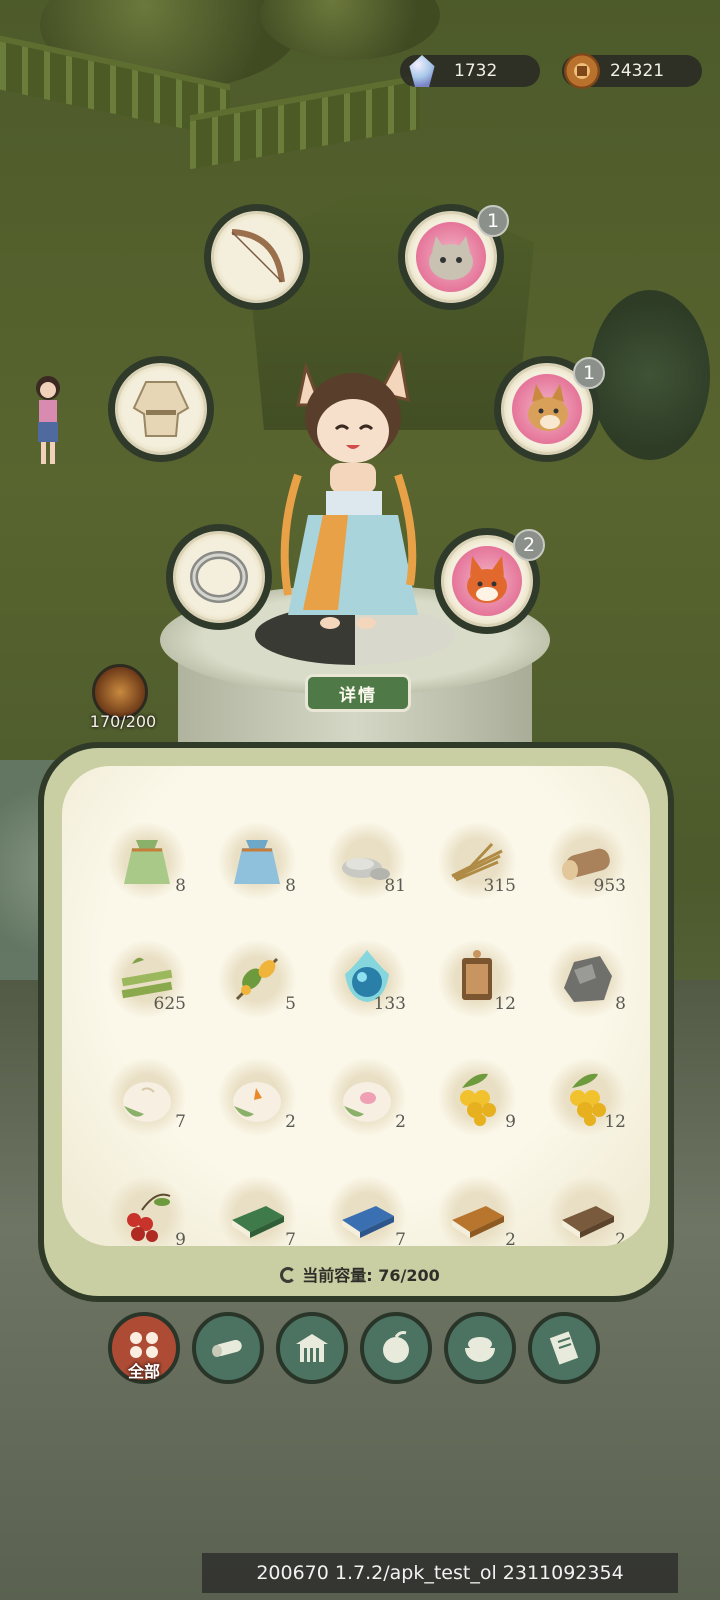  Describe the element at coordinates (147, 985) in the screenshot. I see `inventory-item: 625` at that location.